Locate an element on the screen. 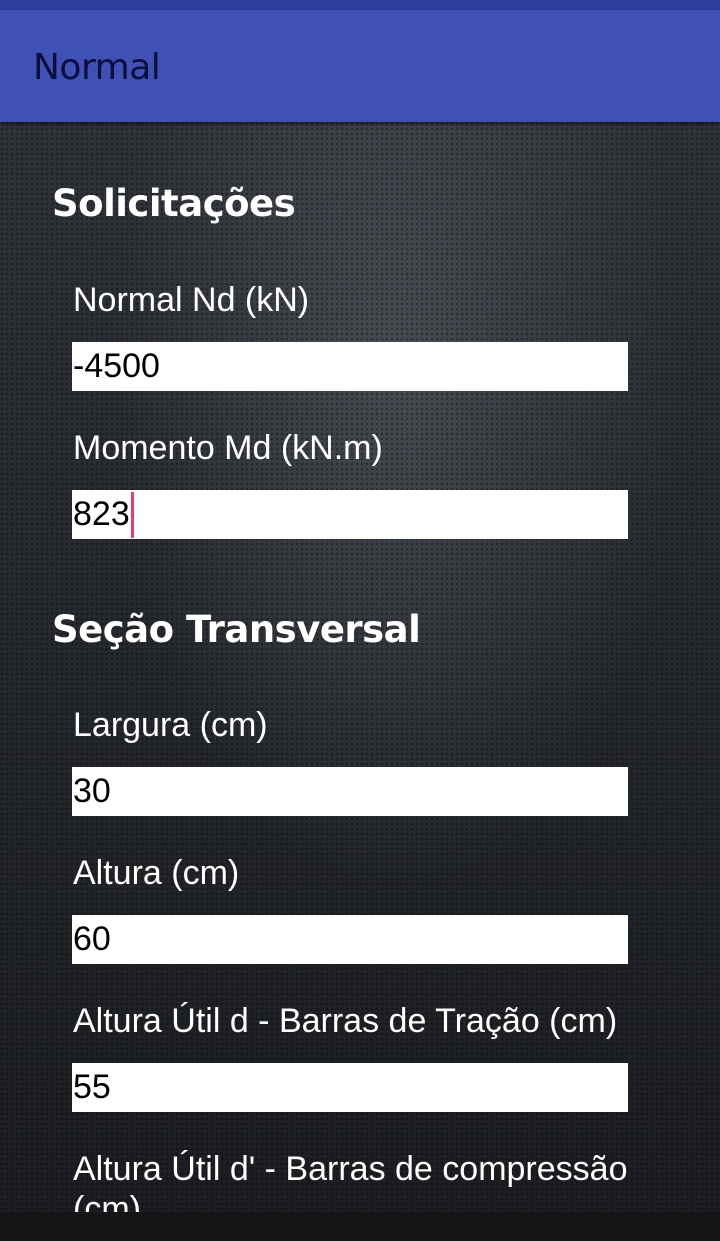 This screenshot has height=1241, width=720. label-largura: Largura (cm) is located at coordinates (170, 725).